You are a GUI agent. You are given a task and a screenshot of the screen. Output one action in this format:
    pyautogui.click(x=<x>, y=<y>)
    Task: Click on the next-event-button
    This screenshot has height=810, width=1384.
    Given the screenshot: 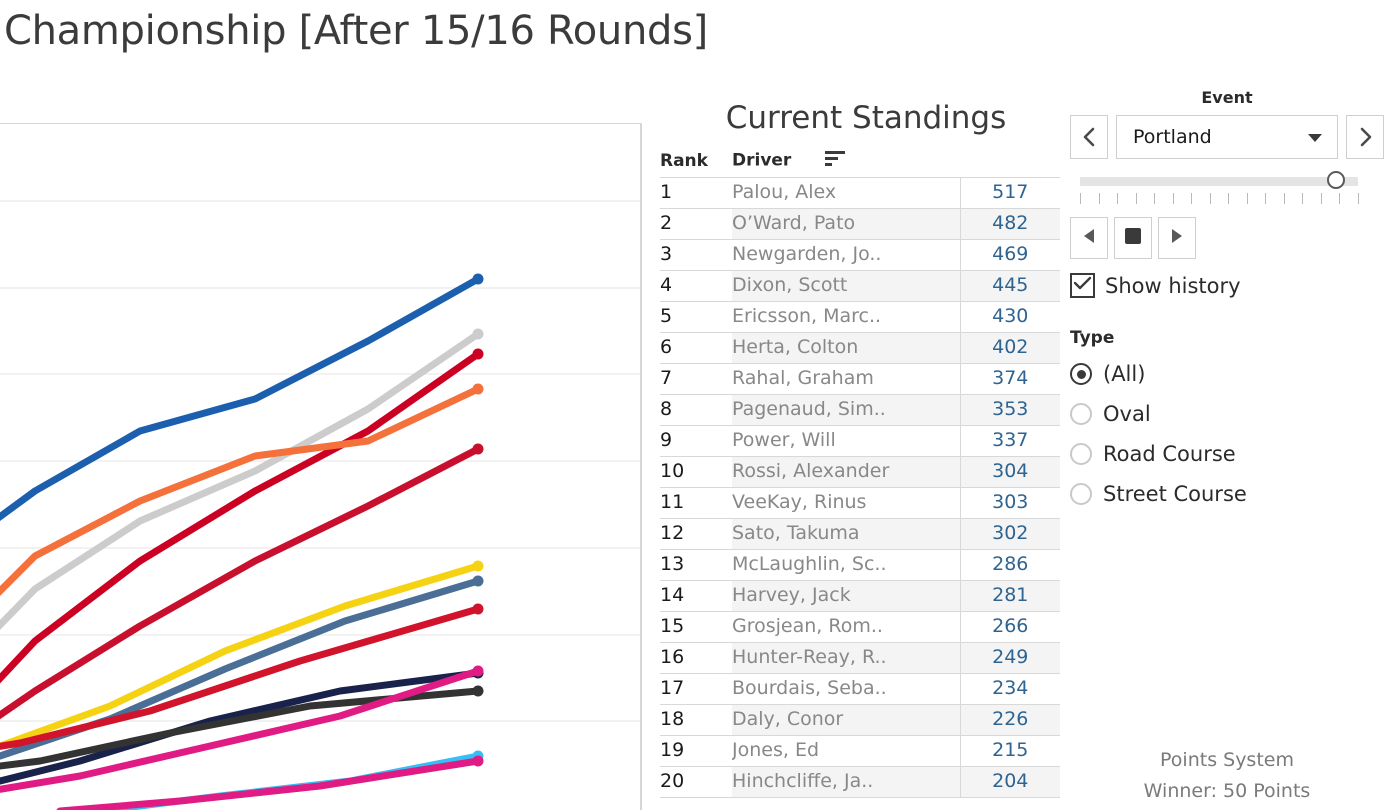 What is the action you would take?
    pyautogui.click(x=1365, y=137)
    